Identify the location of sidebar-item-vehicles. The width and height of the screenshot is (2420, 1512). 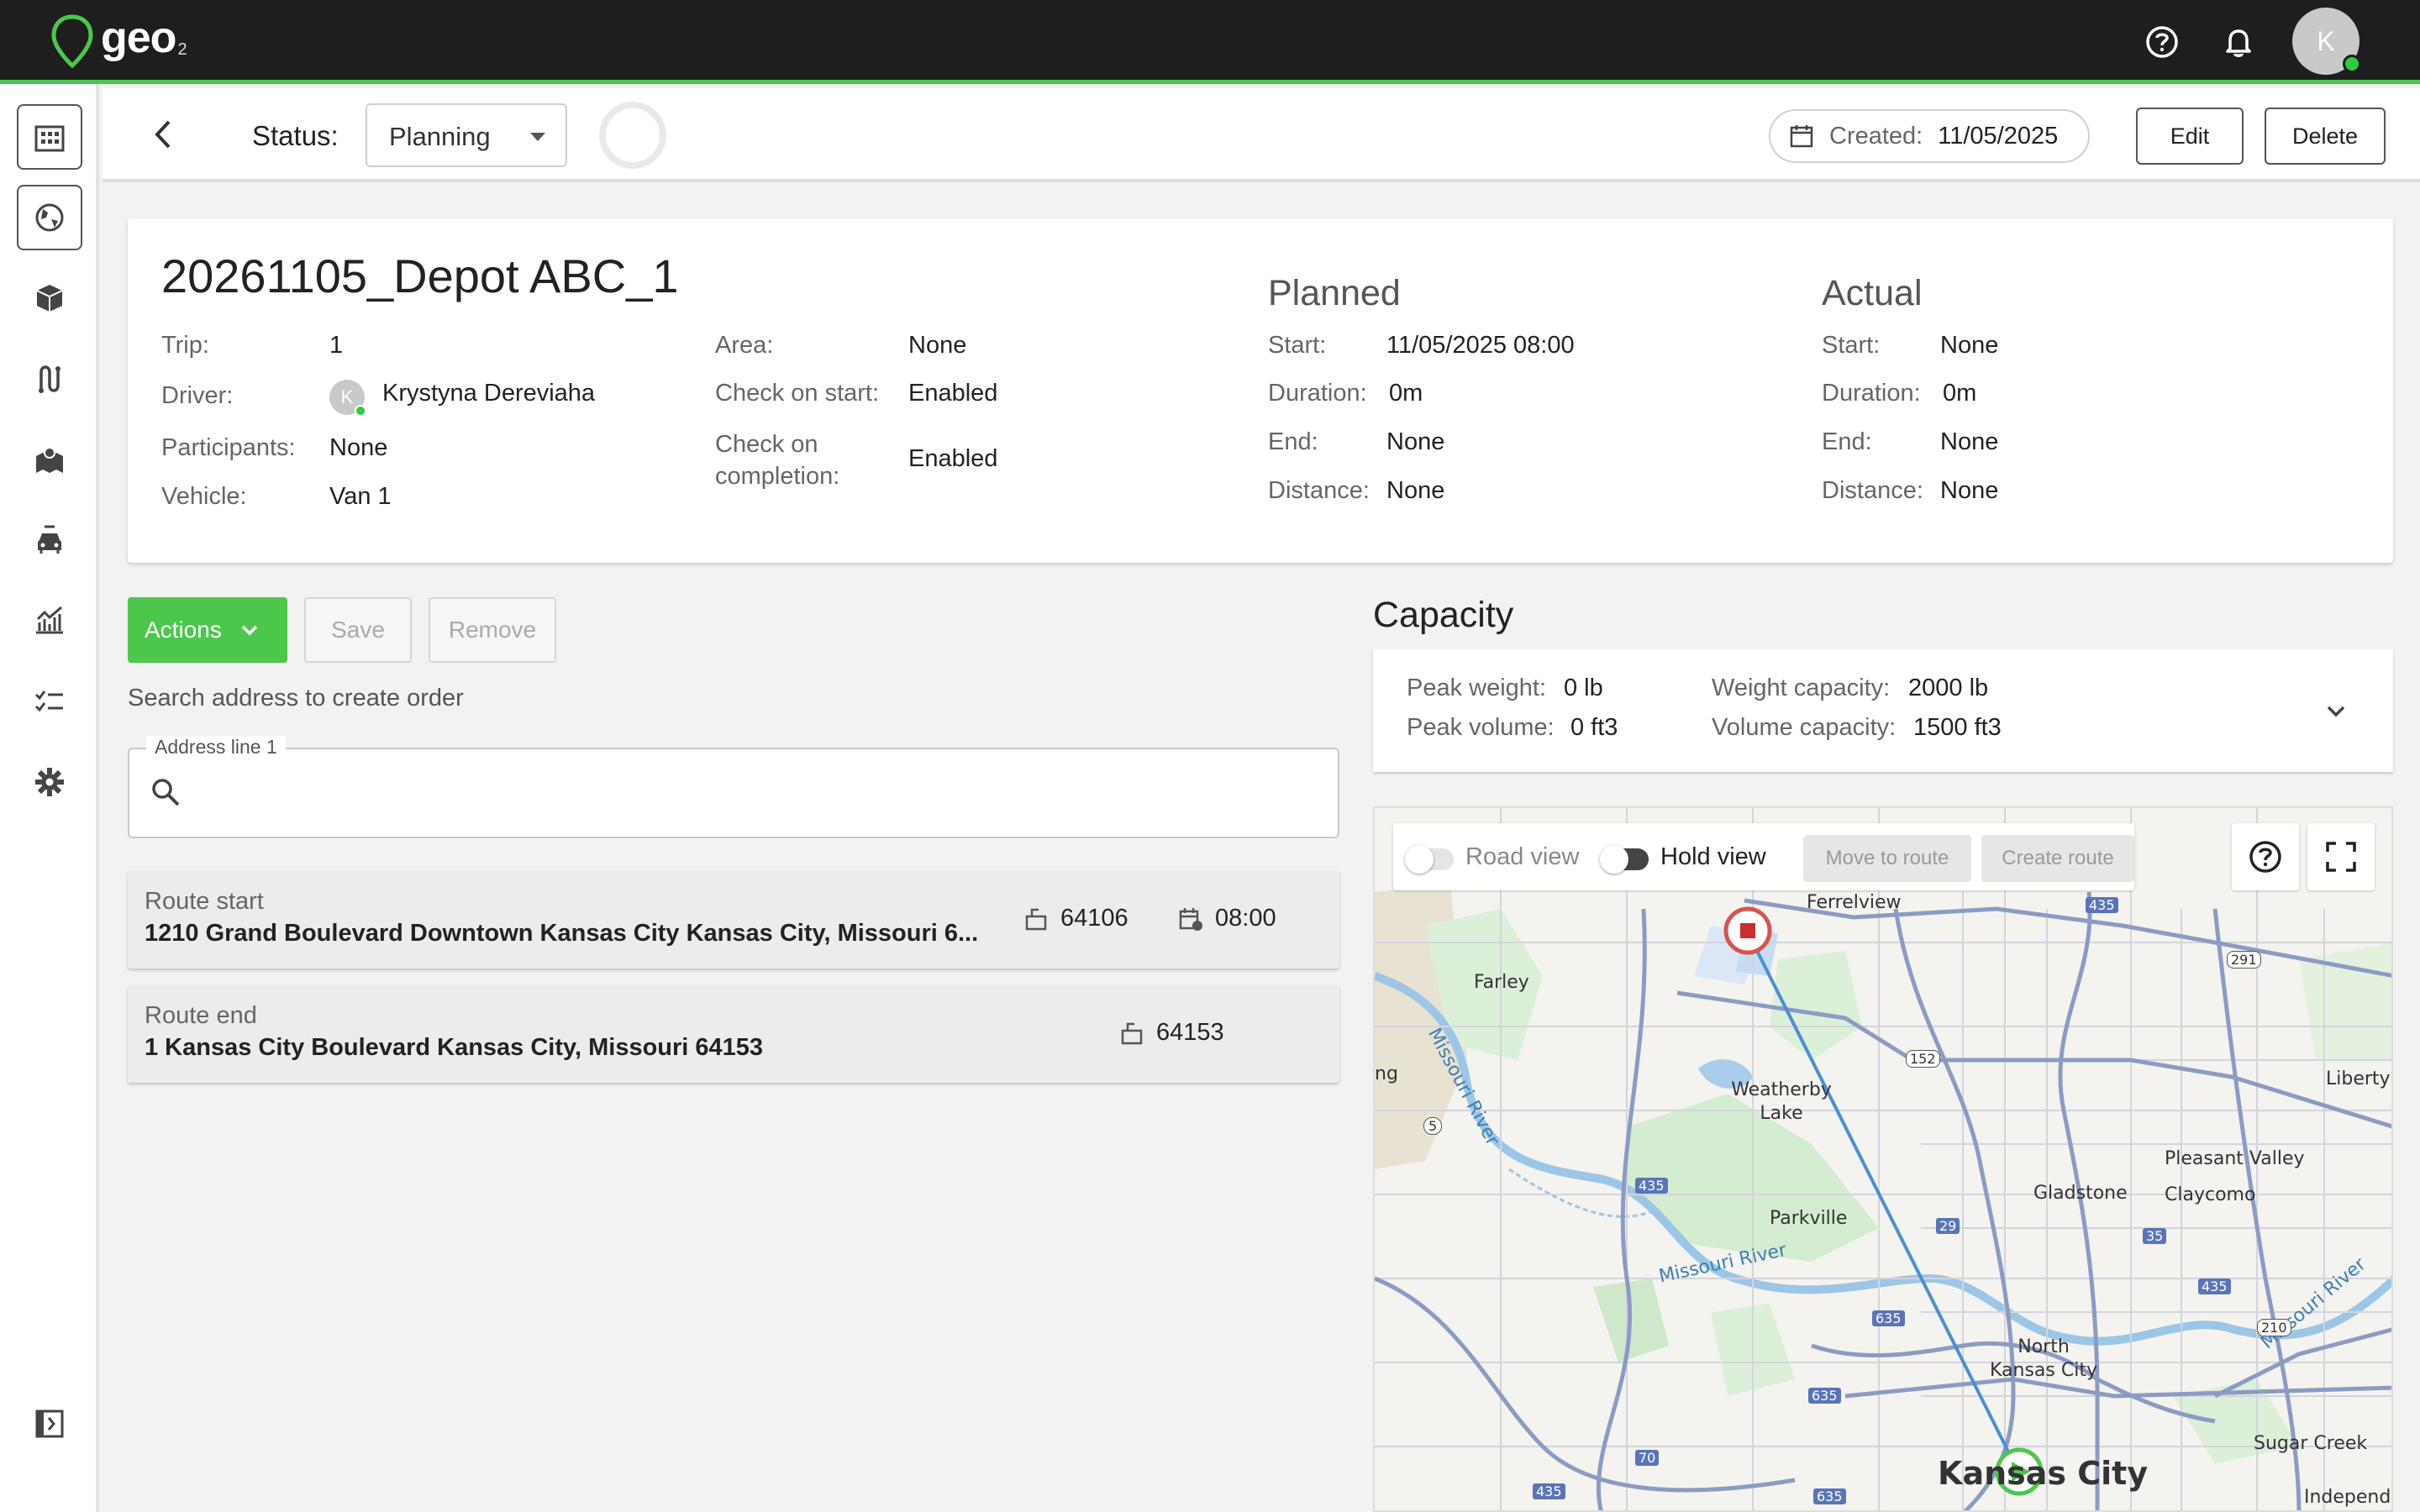
(50, 540).